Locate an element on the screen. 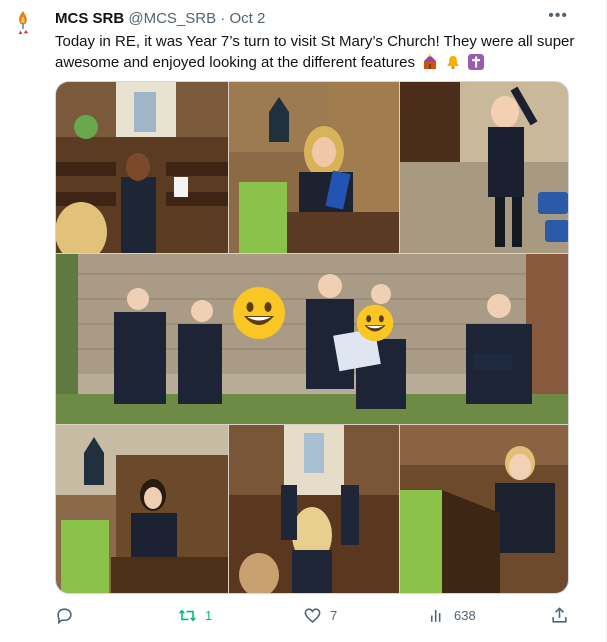 The image size is (607, 642). handle: @MCS_SRB is located at coordinates (172, 18).